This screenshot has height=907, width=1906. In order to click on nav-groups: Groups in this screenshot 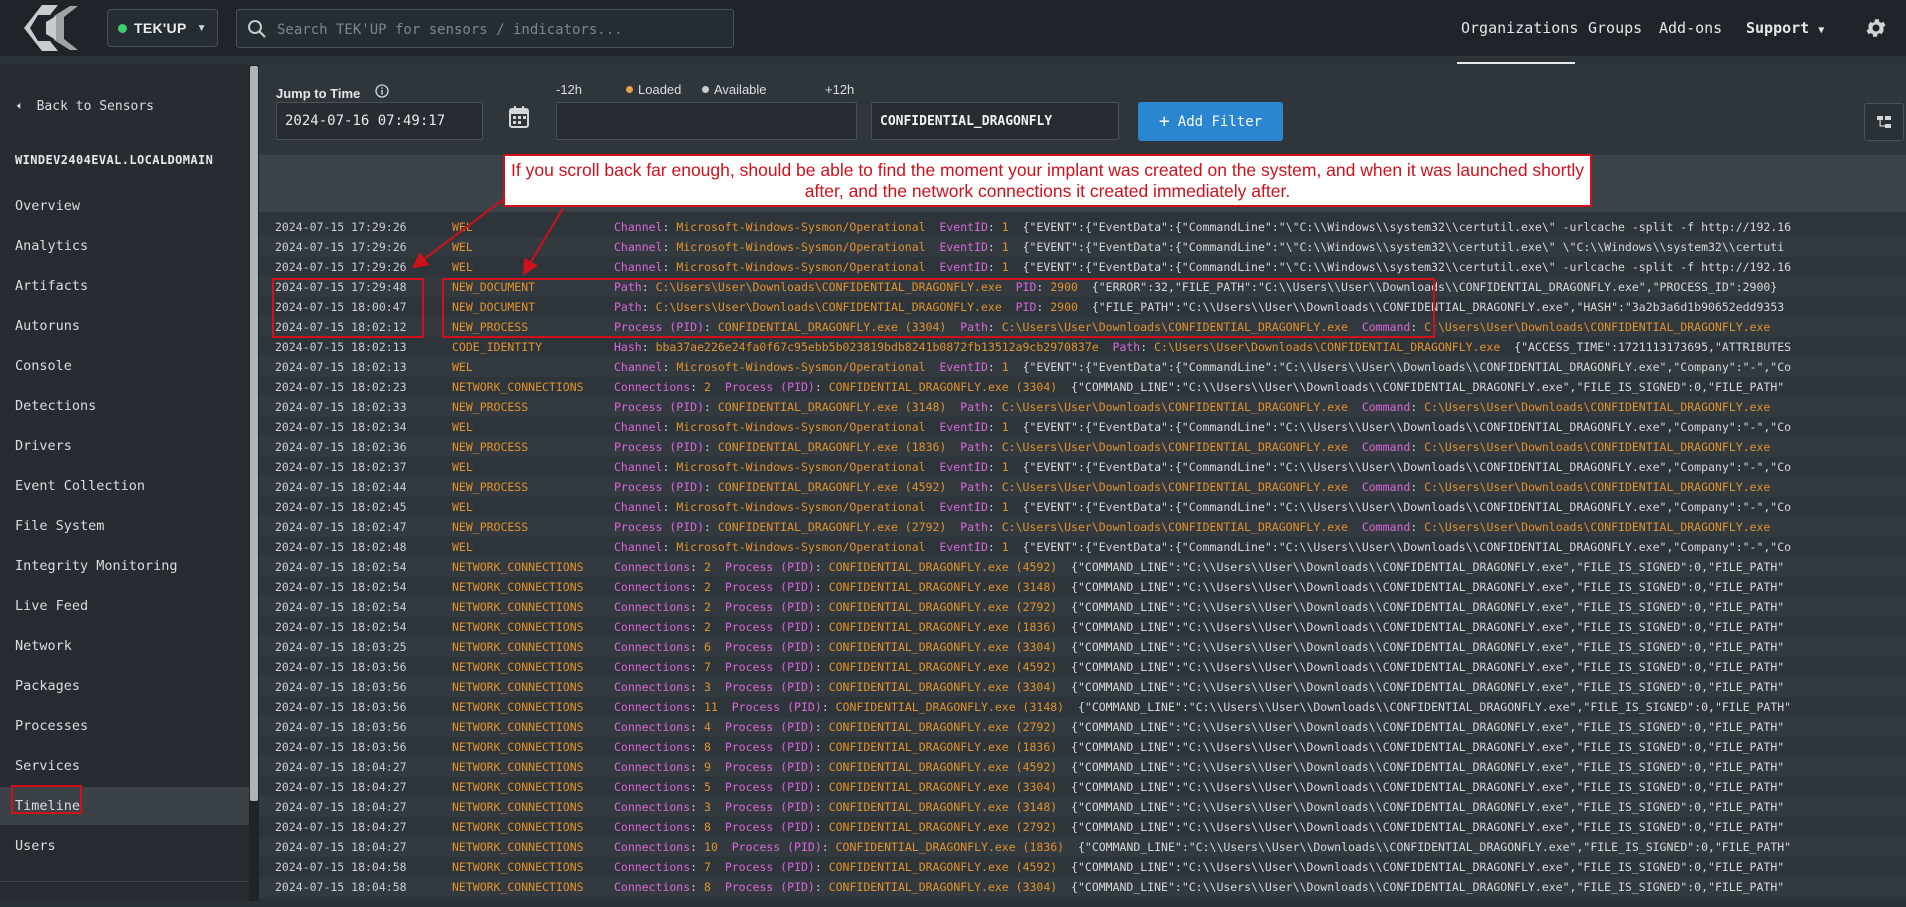, I will do `click(1615, 28)`.